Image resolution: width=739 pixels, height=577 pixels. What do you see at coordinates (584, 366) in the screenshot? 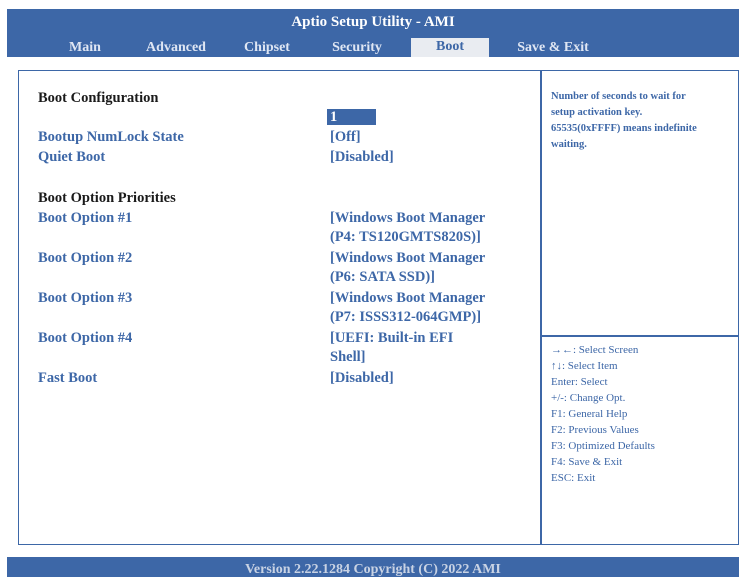
I see `key-select-item: ↑↓: Select Item` at bounding box center [584, 366].